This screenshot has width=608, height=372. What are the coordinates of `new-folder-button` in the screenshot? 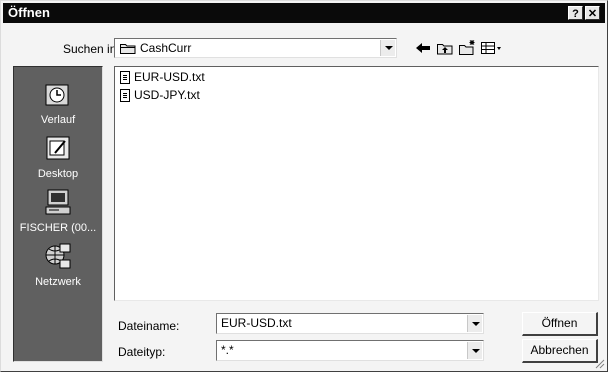 It's located at (467, 48).